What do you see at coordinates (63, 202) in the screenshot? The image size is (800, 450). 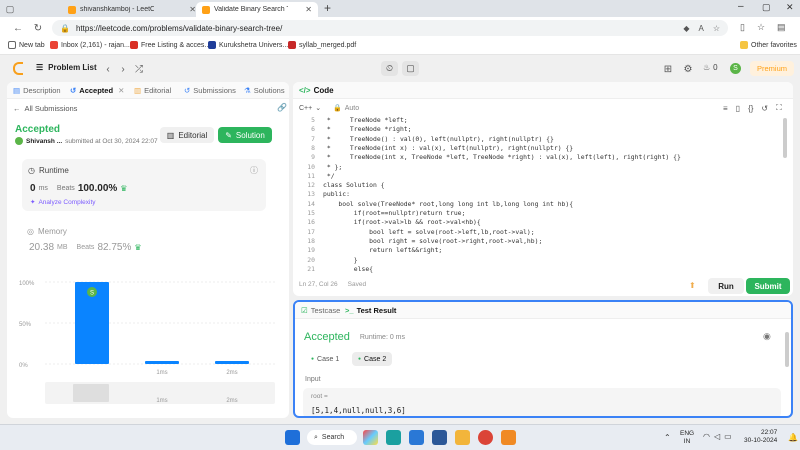 I see `analyze-complexity-link: ✦ Analyze Complexity` at bounding box center [63, 202].